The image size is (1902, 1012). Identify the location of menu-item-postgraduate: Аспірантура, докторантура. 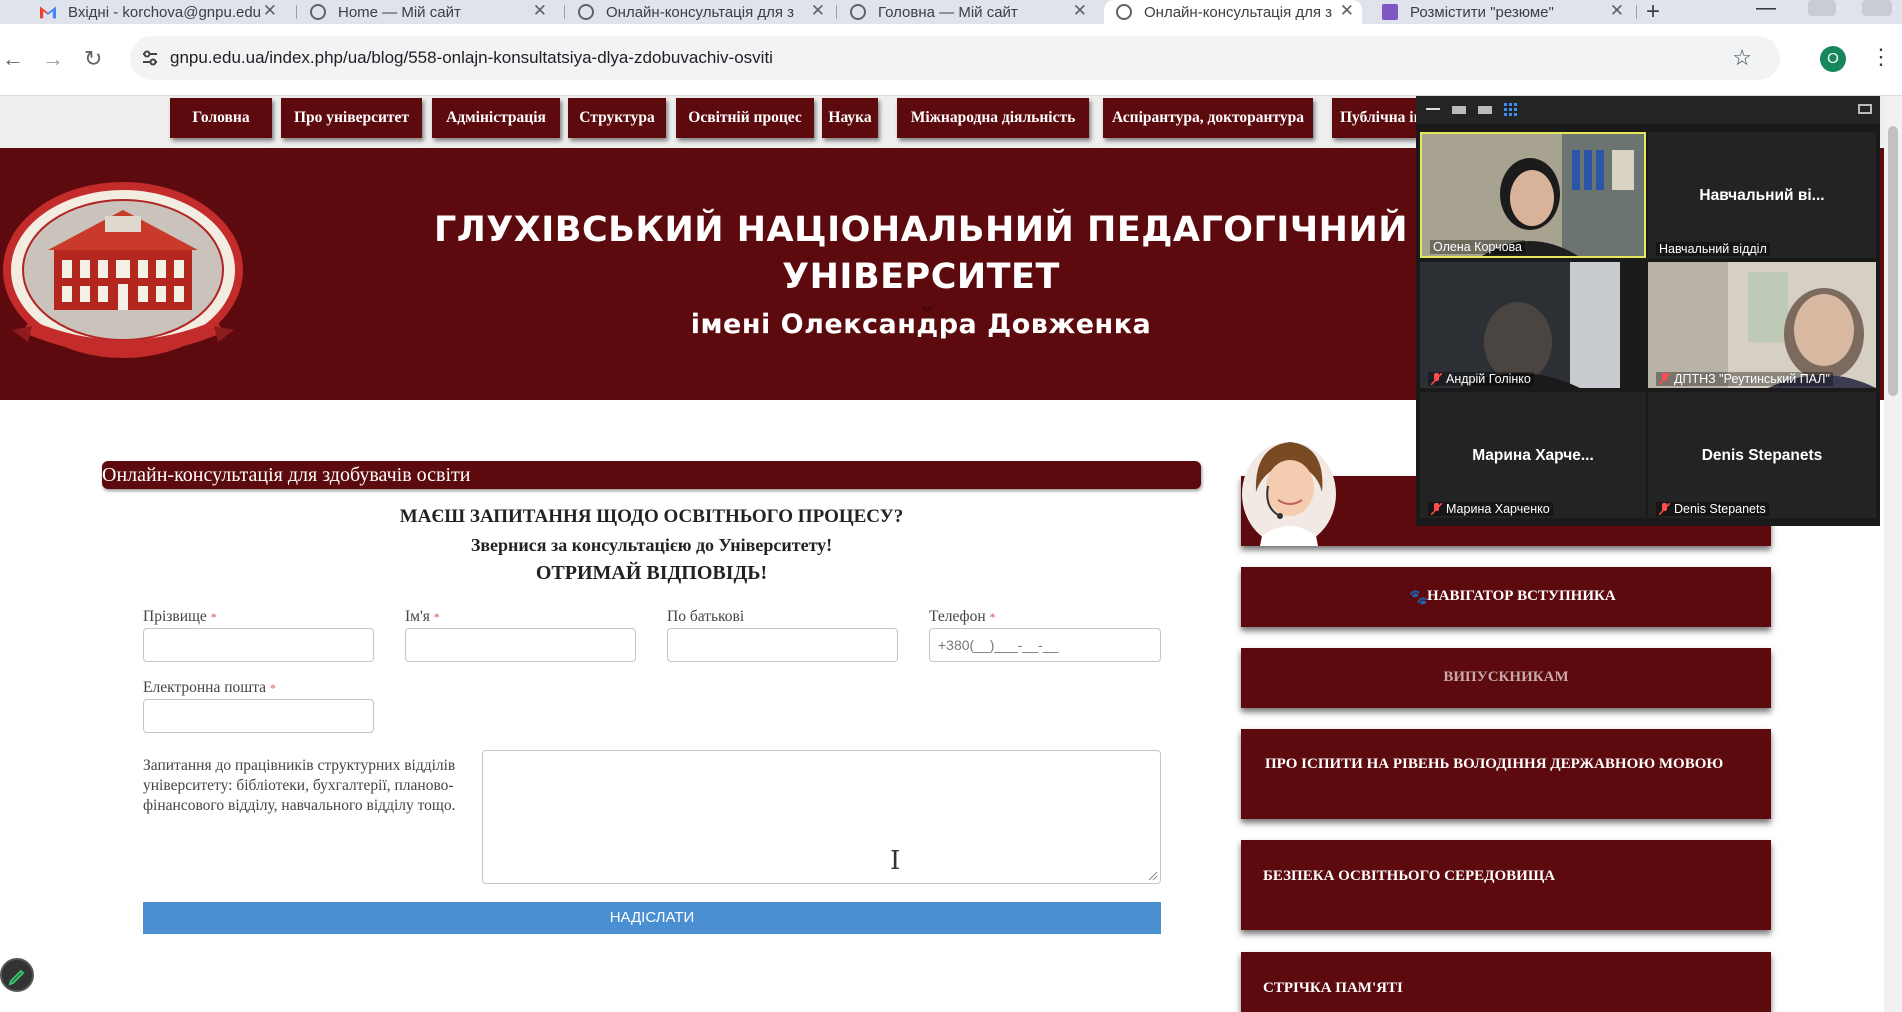
(1208, 118).